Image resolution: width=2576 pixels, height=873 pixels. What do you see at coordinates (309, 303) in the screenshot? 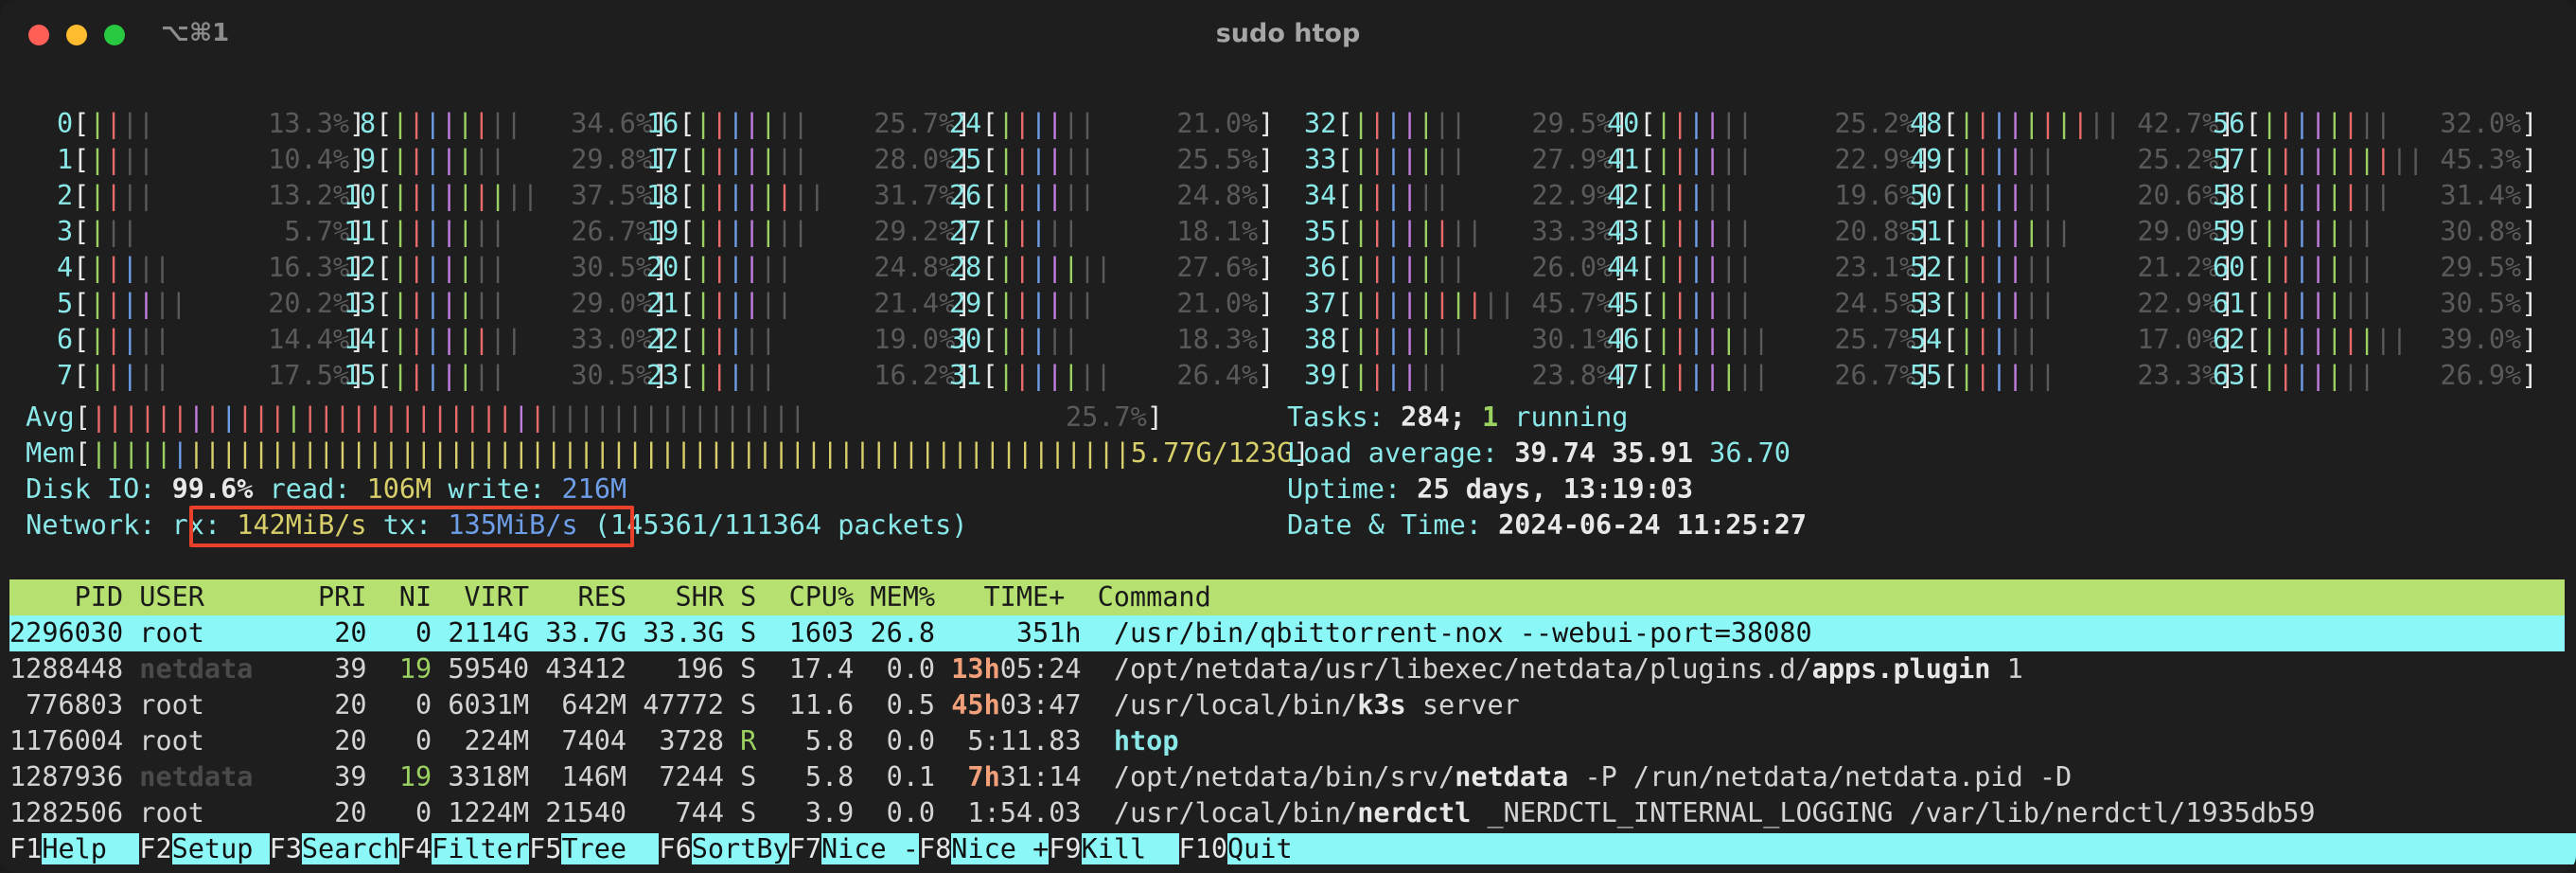
I see `cpu-percent: 20.2%` at bounding box center [309, 303].